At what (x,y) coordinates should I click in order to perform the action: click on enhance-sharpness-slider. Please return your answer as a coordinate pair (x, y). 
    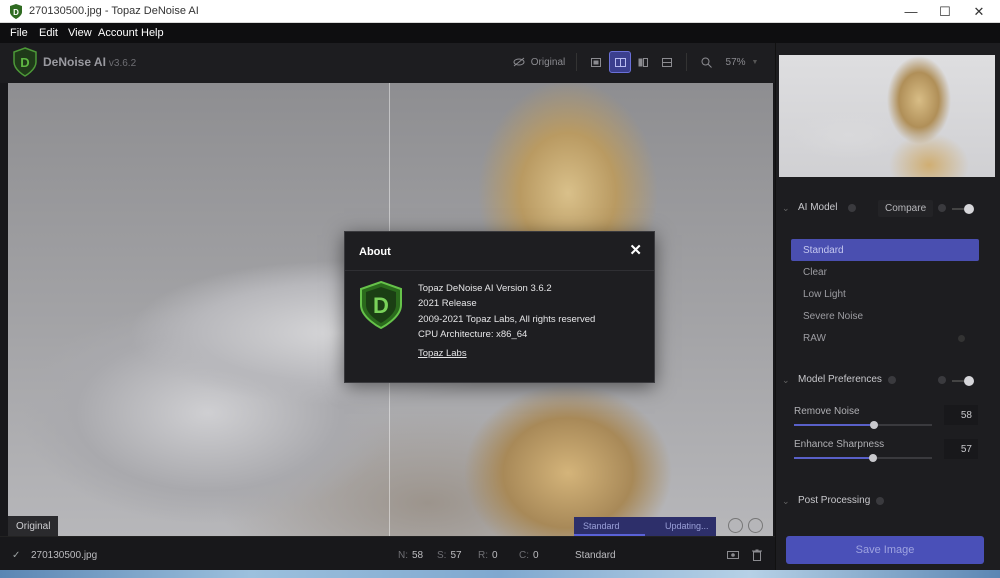
    Looking at the image, I should click on (863, 458).